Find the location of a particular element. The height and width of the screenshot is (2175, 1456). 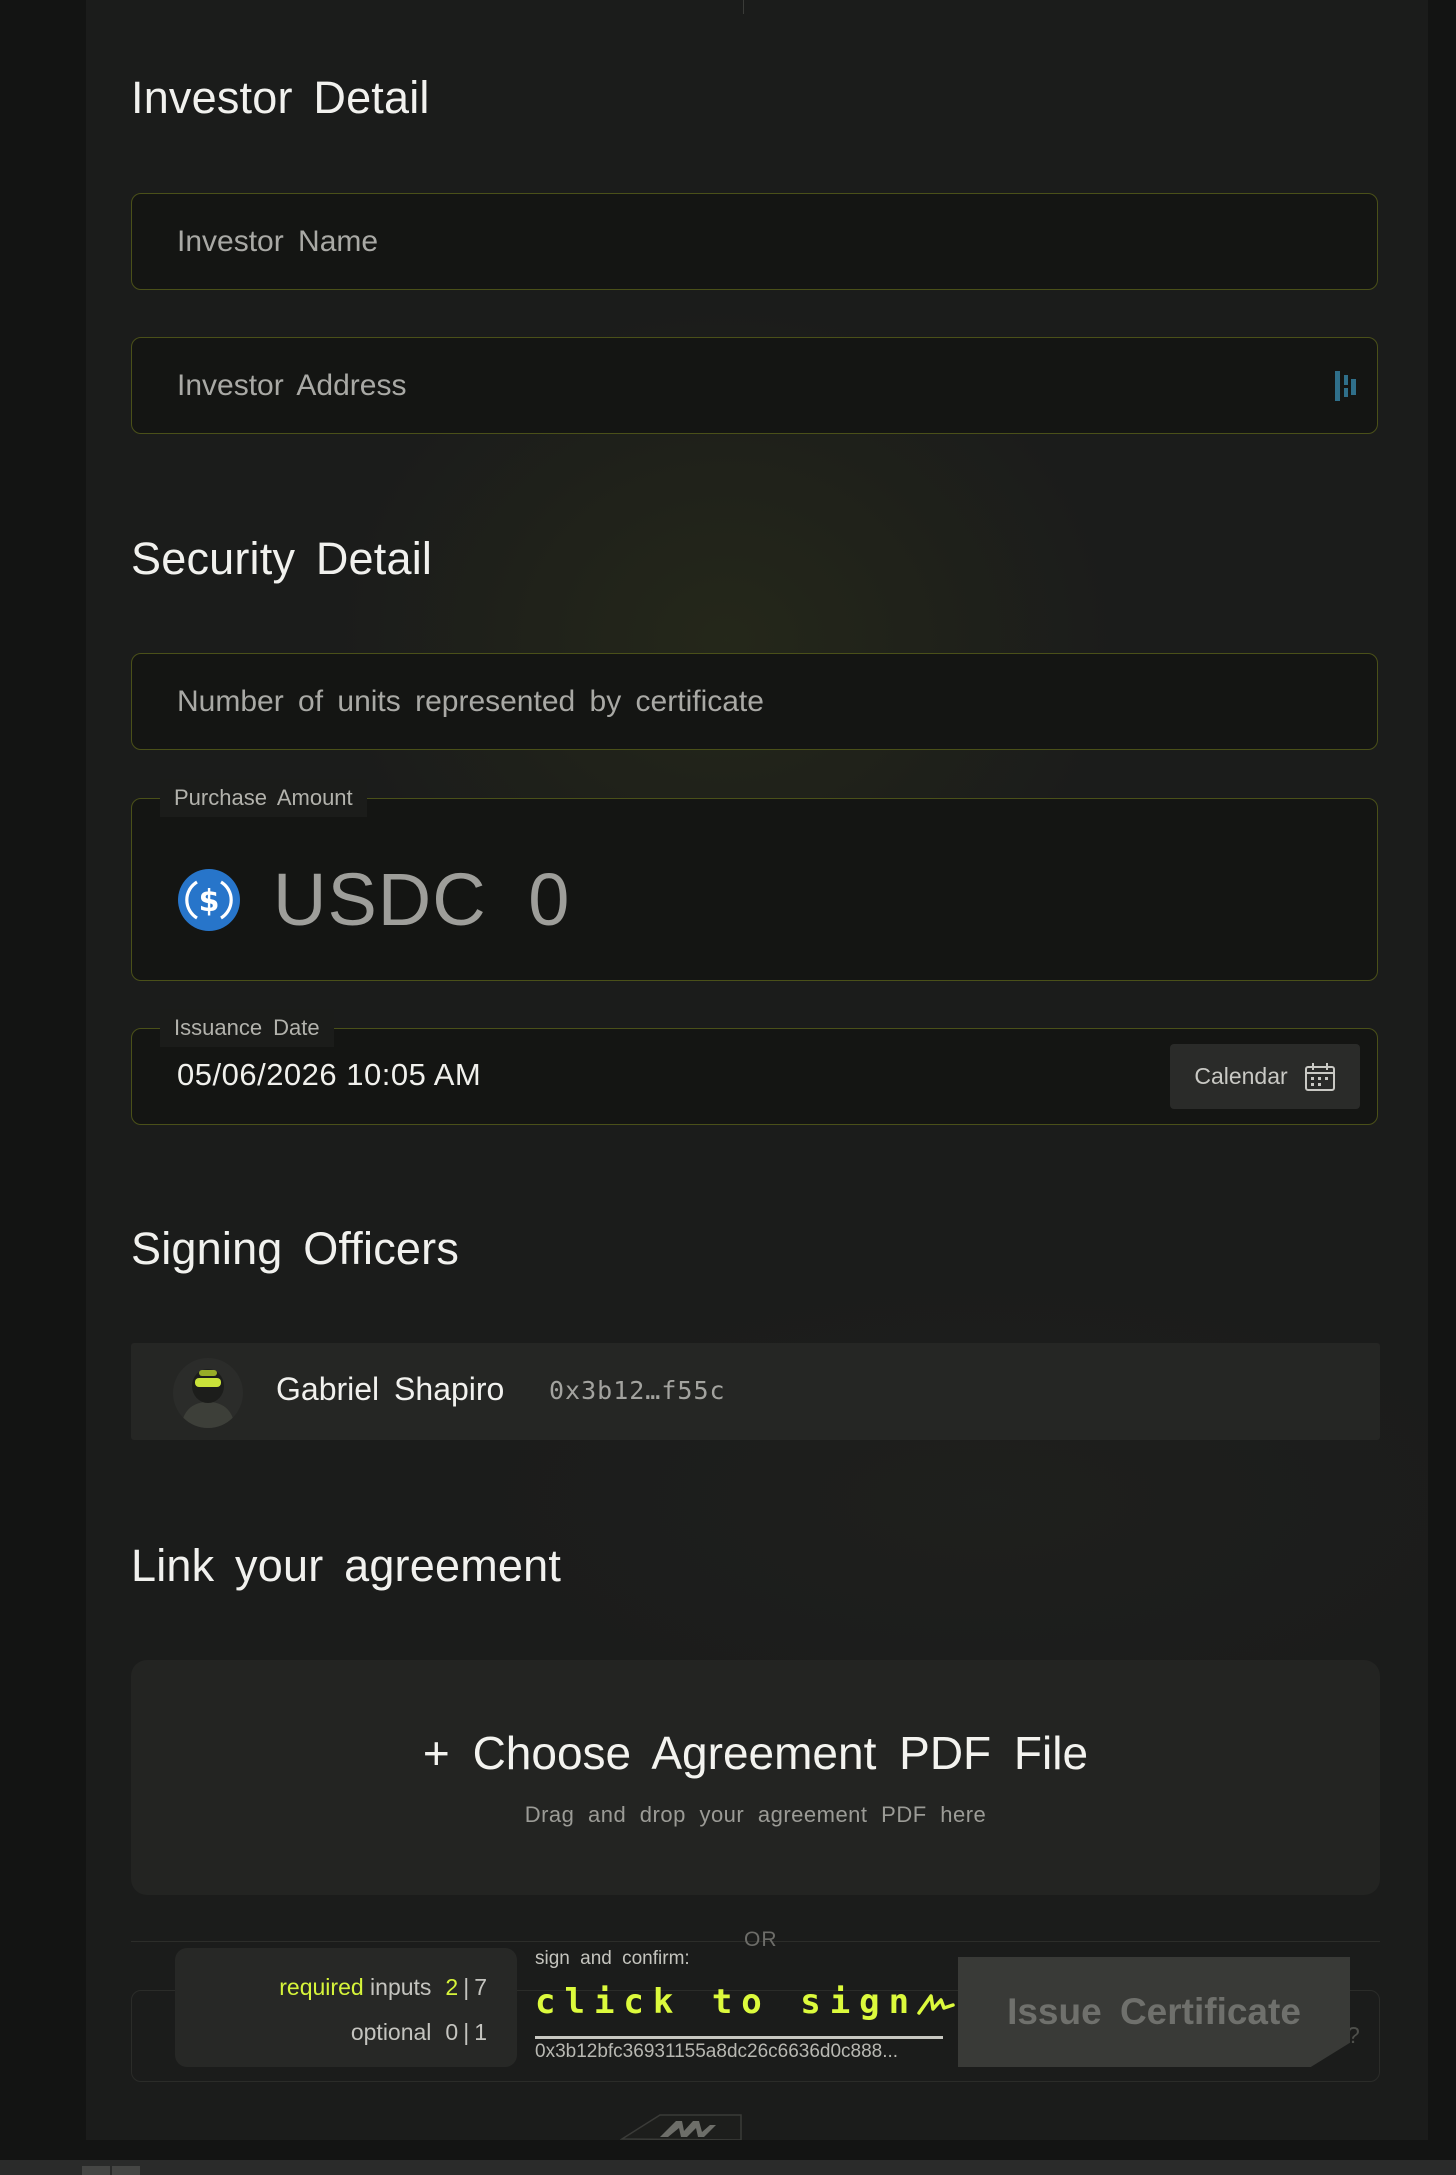

optional-inputs-label: optional is located at coordinates (391, 2032).